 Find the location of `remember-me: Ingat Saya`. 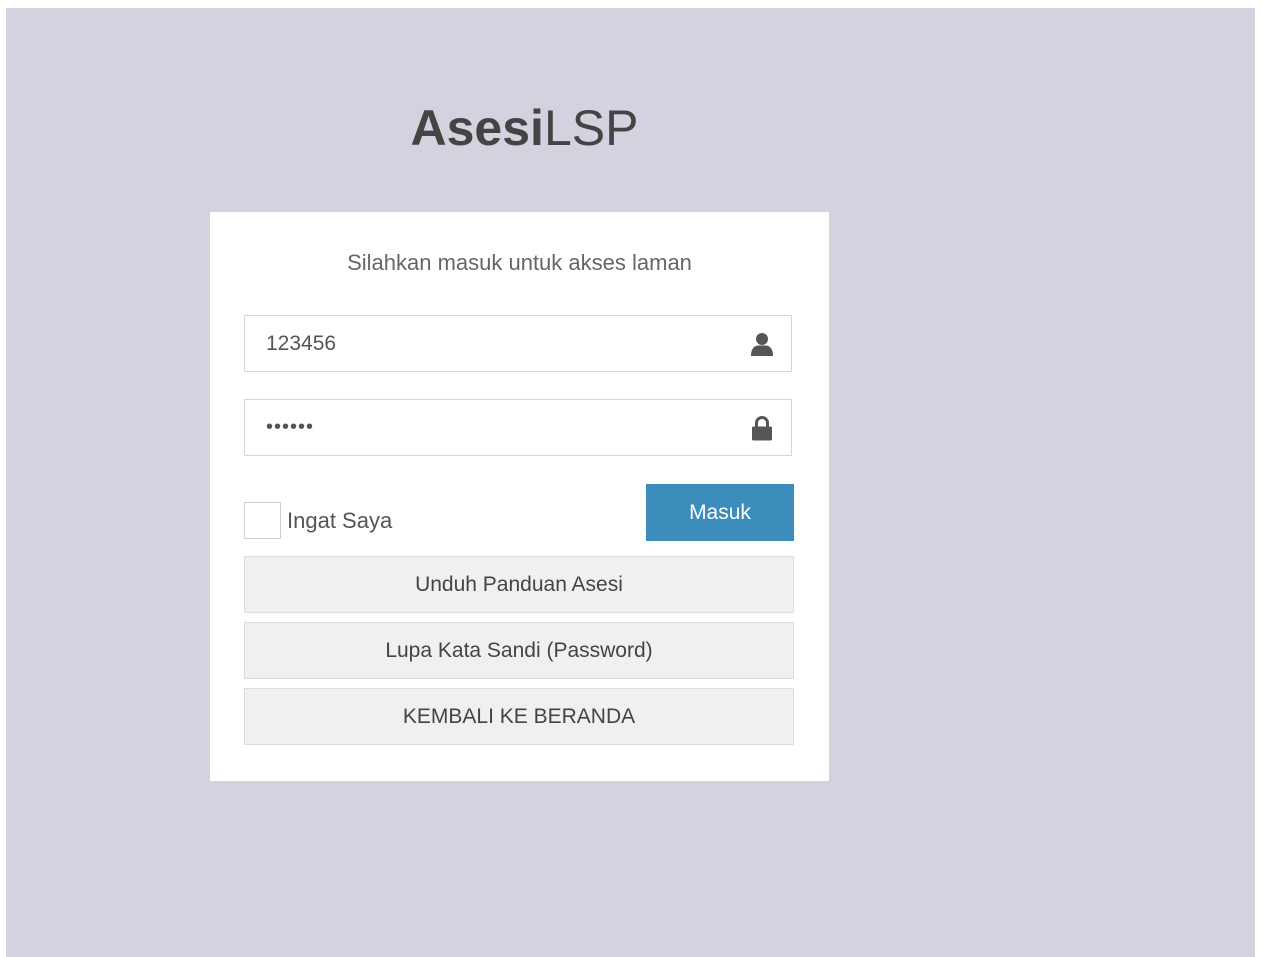

remember-me: Ingat Saya is located at coordinates (318, 520).